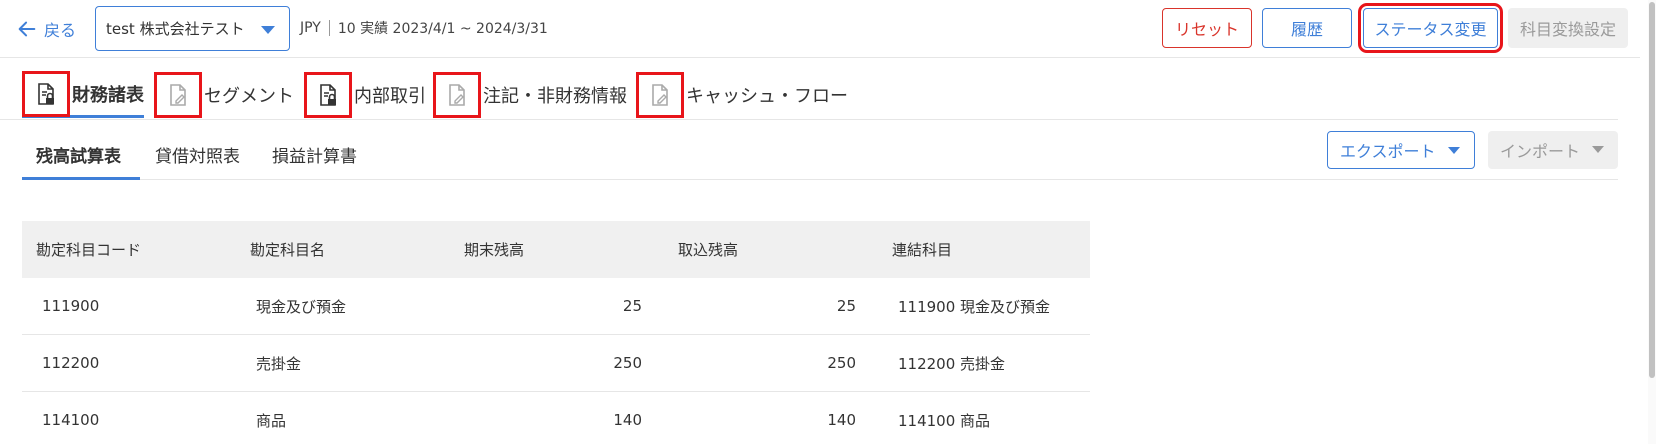  Describe the element at coordinates (71, 306) in the screenshot. I see `account-code: 111900` at that location.